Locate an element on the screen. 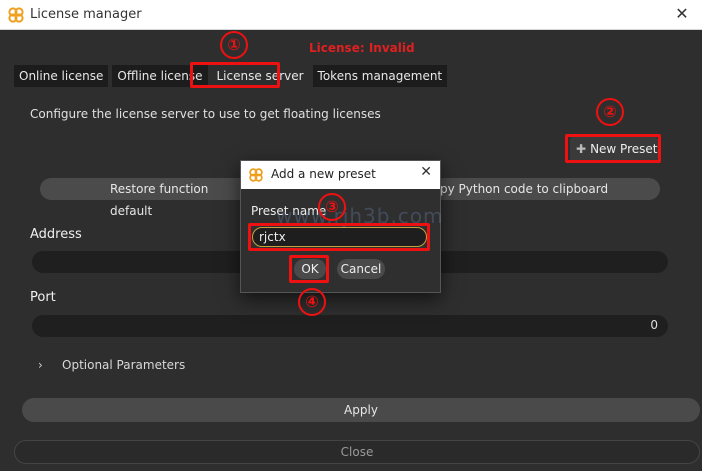 This screenshot has height=471, width=702. tab-license-server: License server is located at coordinates (260, 76).